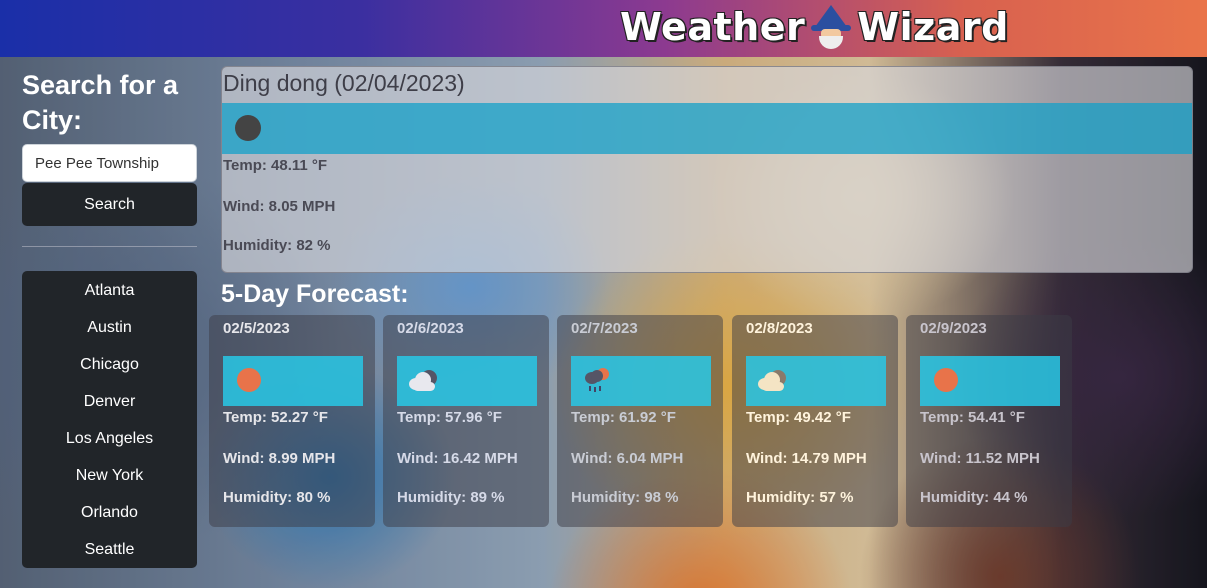 The image size is (1207, 588). What do you see at coordinates (109, 401) in the screenshot?
I see `history-item-denver: Denver` at bounding box center [109, 401].